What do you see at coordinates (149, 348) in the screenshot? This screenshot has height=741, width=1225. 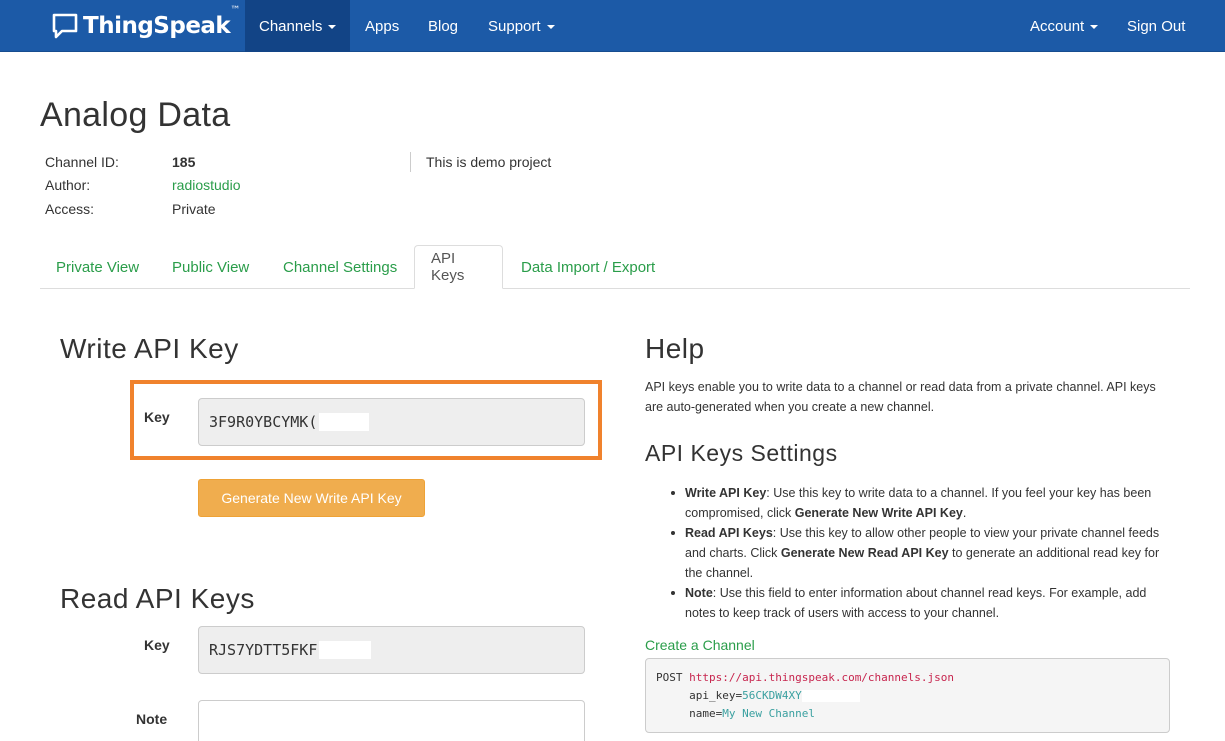 I see `write-api-key-title: Write API Key` at bounding box center [149, 348].